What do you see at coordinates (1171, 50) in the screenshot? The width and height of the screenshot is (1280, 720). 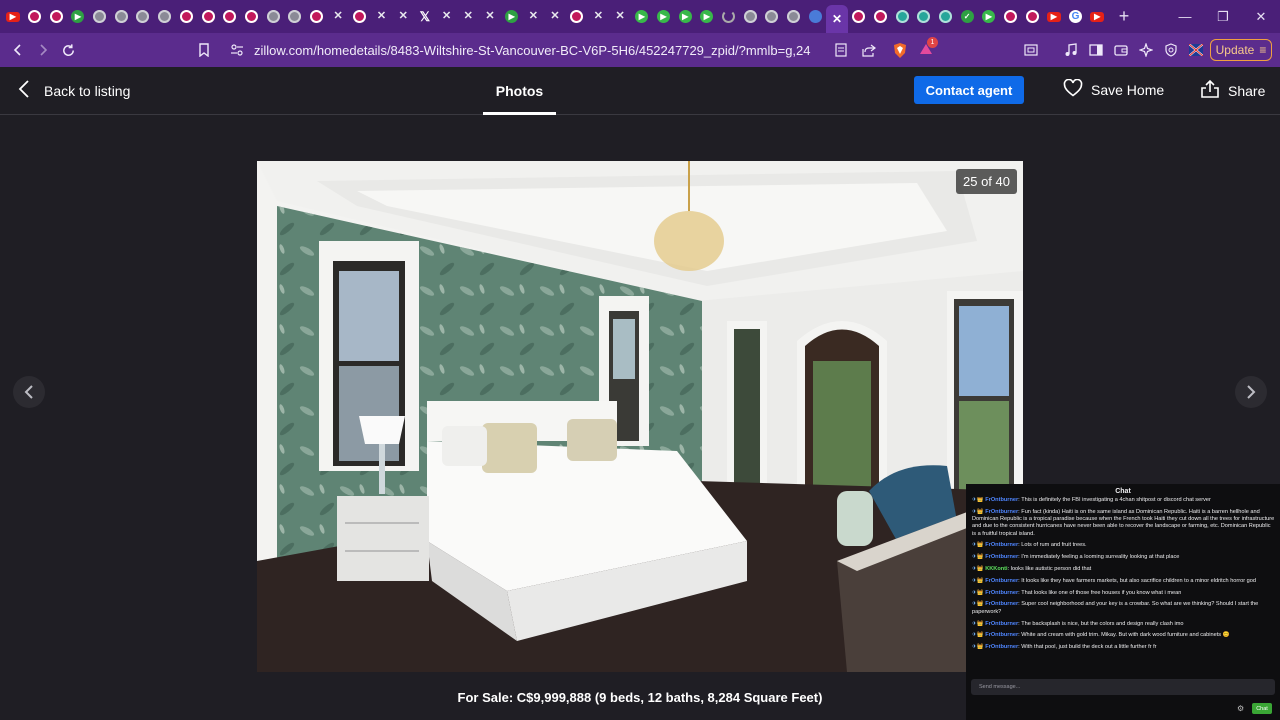 I see `vpn-shield-icon` at bounding box center [1171, 50].